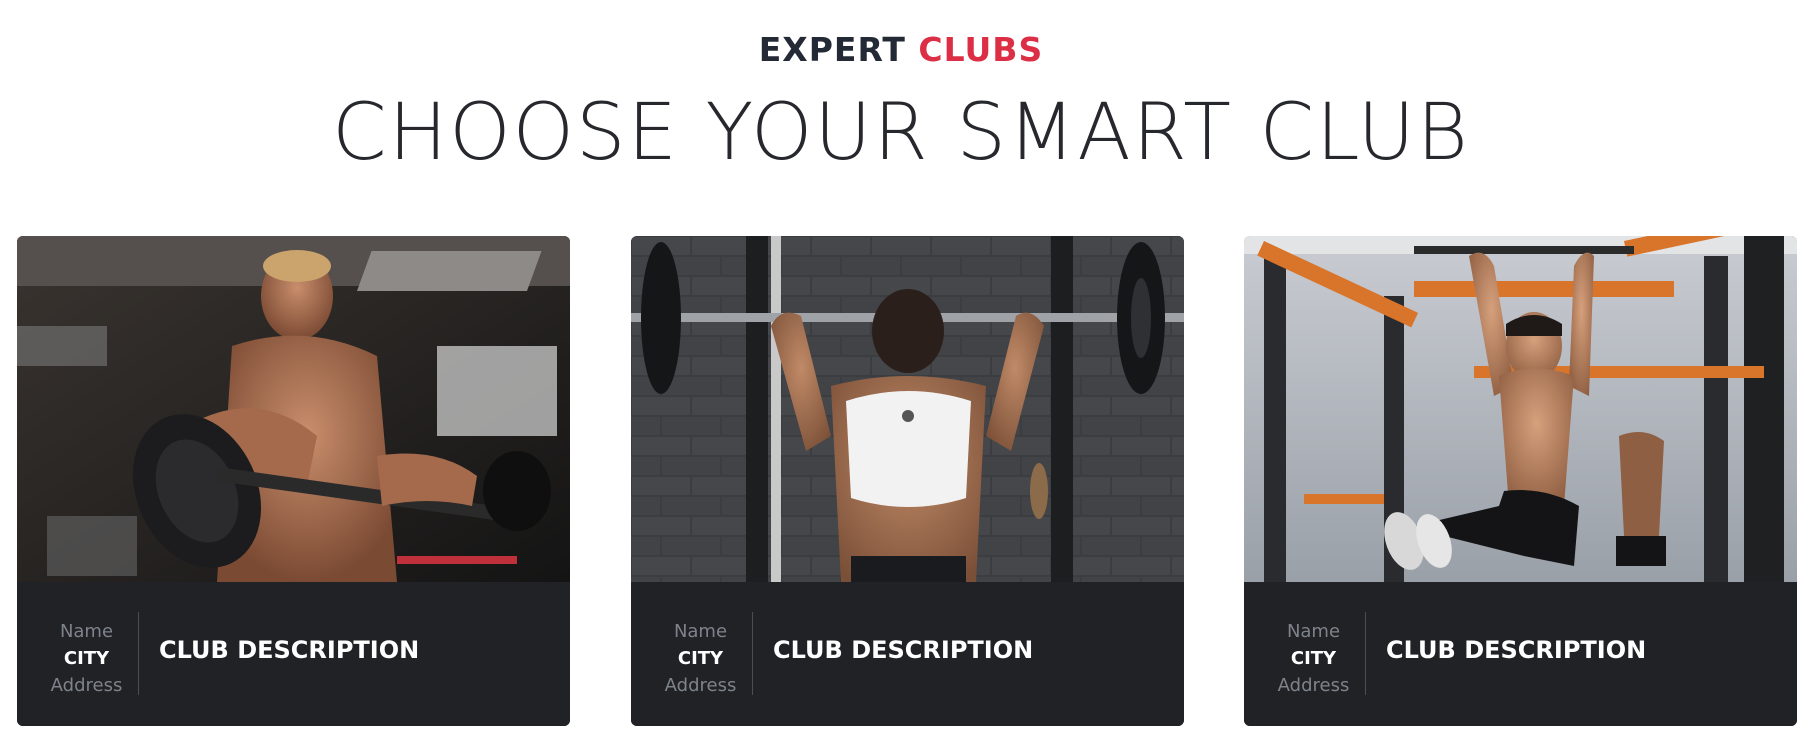 The height and width of the screenshot is (732, 1802). What do you see at coordinates (901, 133) in the screenshot?
I see `page-title: CHOOSE YOUR SMART CLUB` at bounding box center [901, 133].